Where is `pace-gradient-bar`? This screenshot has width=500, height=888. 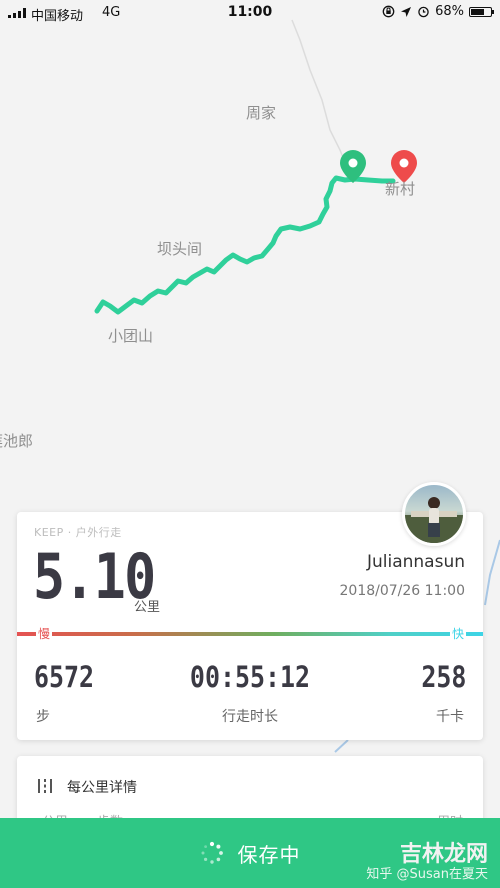 pace-gradient-bar is located at coordinates (250, 634).